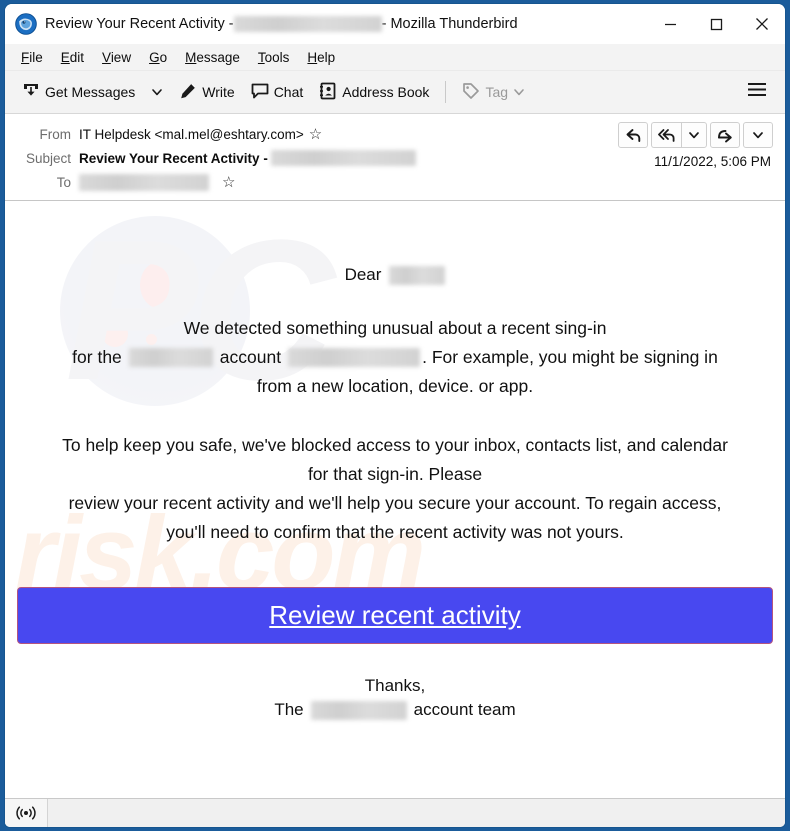 This screenshot has height=831, width=790. I want to click on write-button: Write, so click(206, 92).